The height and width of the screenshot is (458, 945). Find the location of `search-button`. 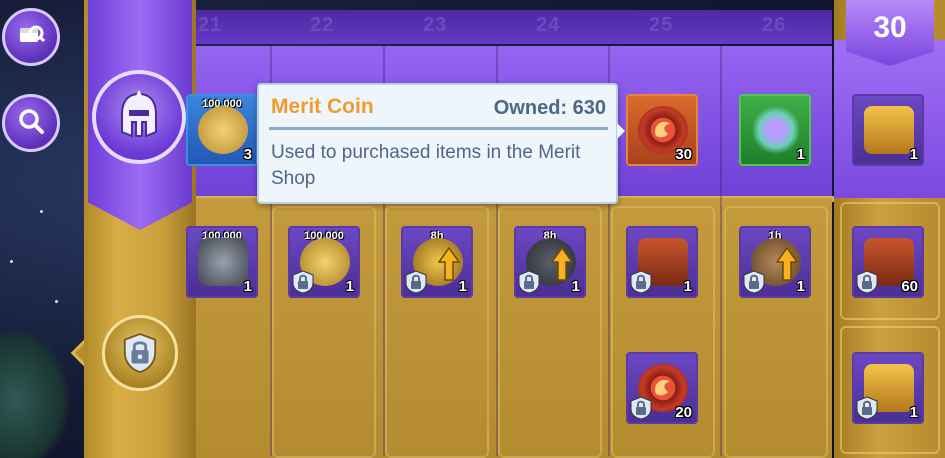

search-button is located at coordinates (31, 123).